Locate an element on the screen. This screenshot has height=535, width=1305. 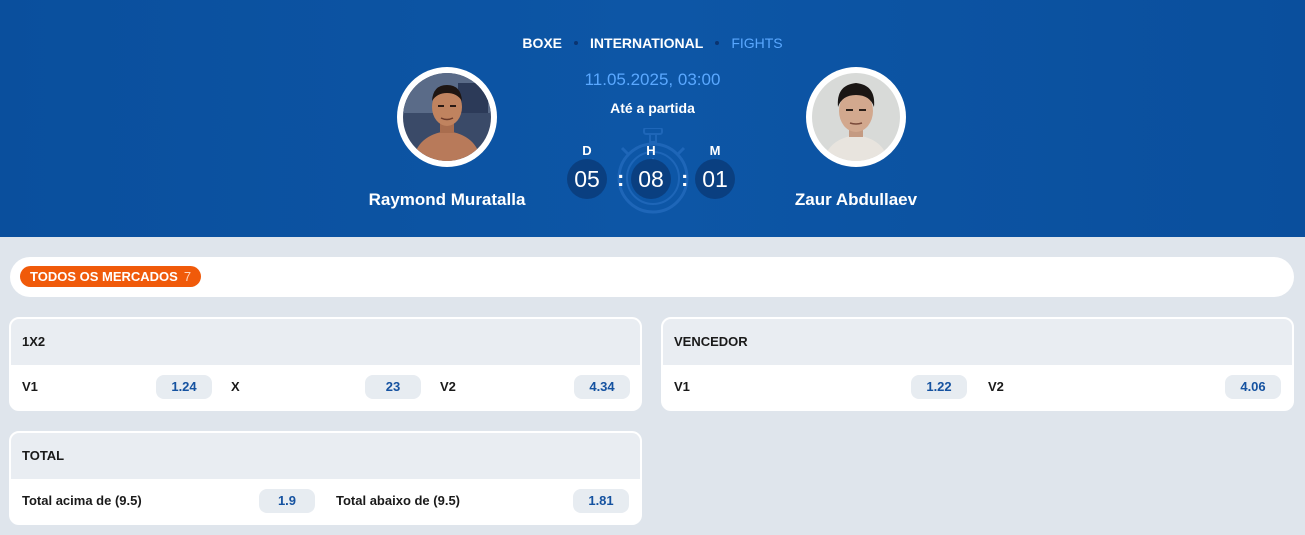
away-fighter-name: Zaur Abdullaev is located at coordinates (856, 200).